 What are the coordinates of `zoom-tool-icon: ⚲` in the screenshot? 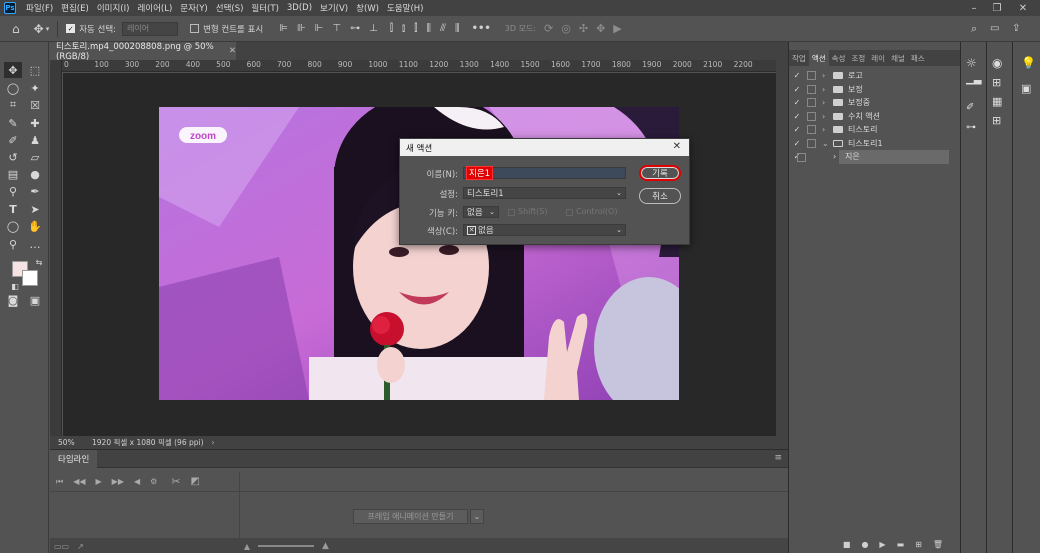 It's located at (13, 244).